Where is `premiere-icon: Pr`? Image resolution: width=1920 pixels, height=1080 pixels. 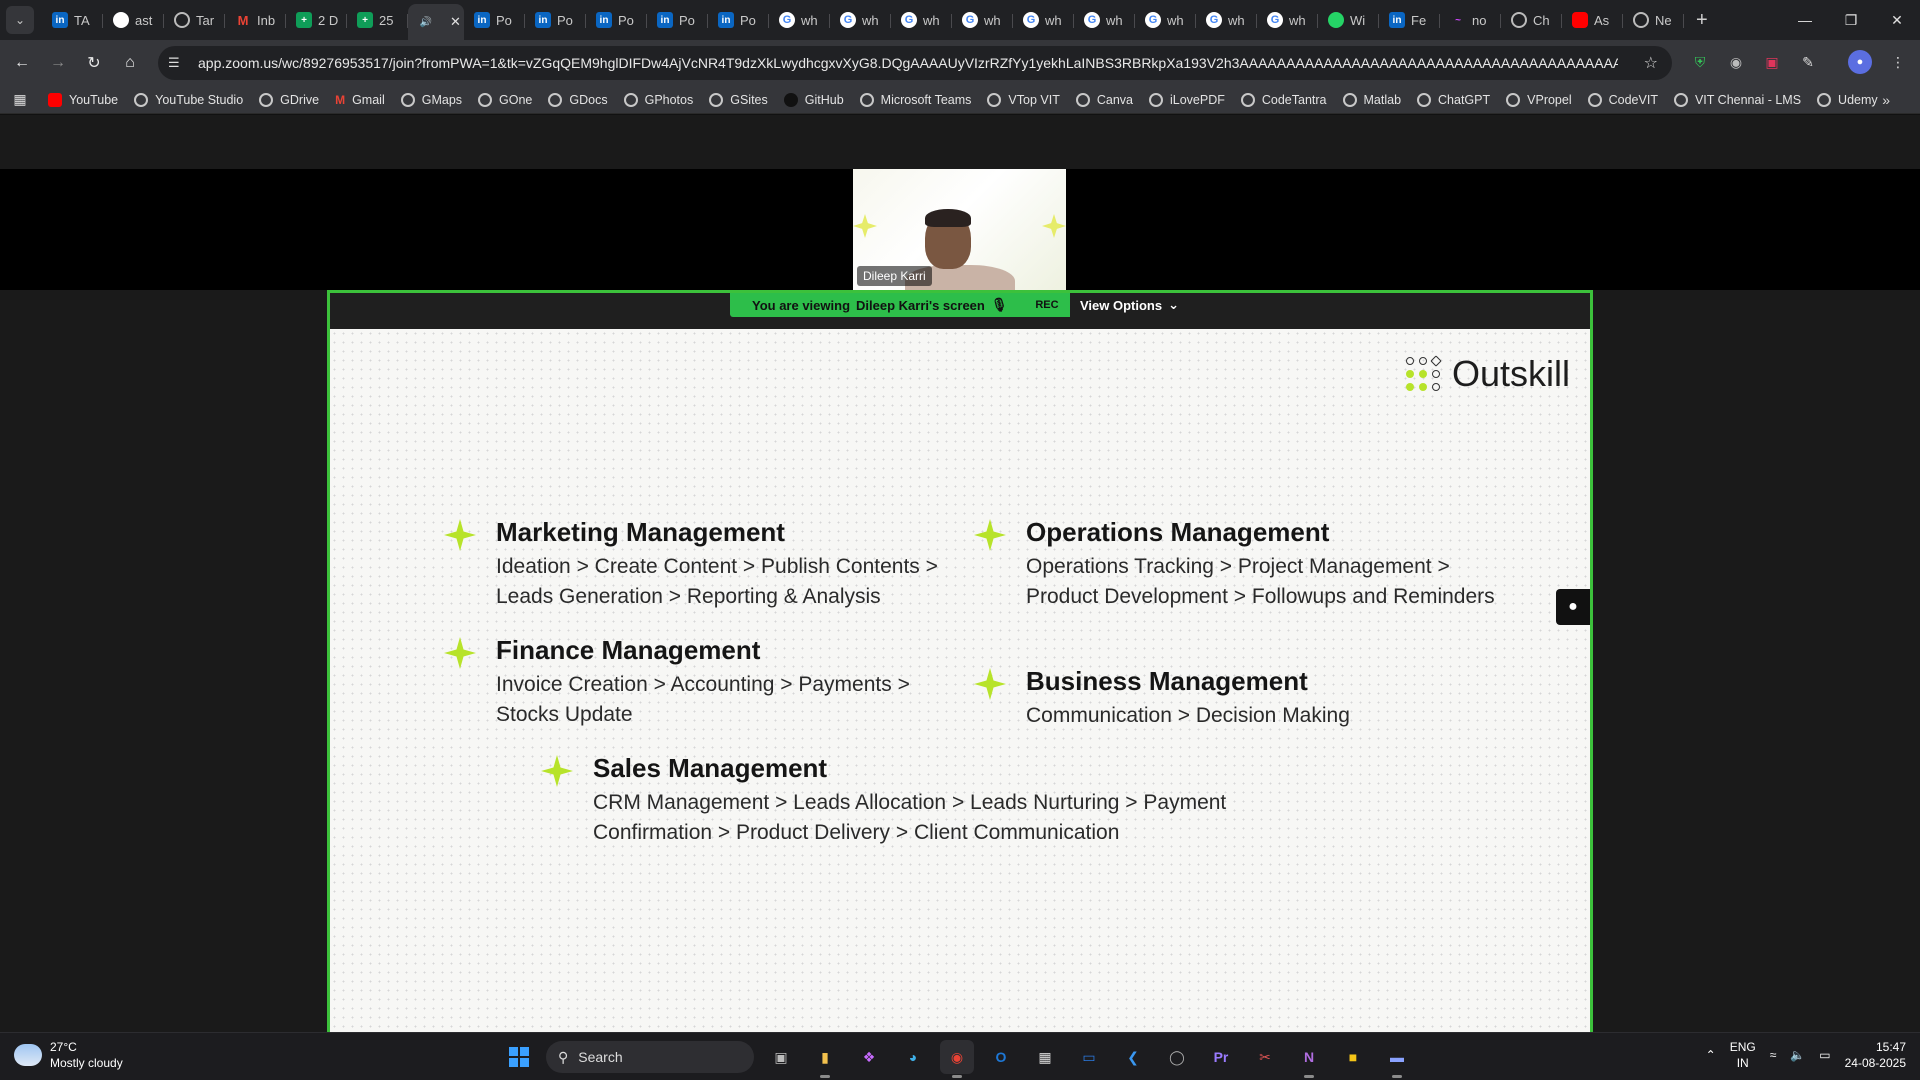 premiere-icon: Pr is located at coordinates (1221, 1057).